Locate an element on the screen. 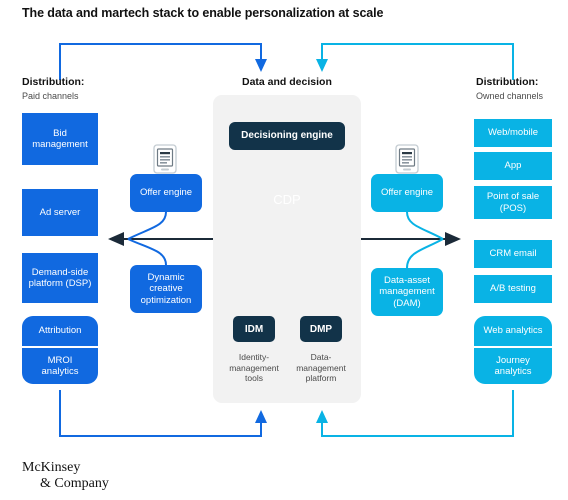 The width and height of the screenshot is (568, 500). pill-group-attribution-mroi: Attribution MROI analytics is located at coordinates (60, 350).